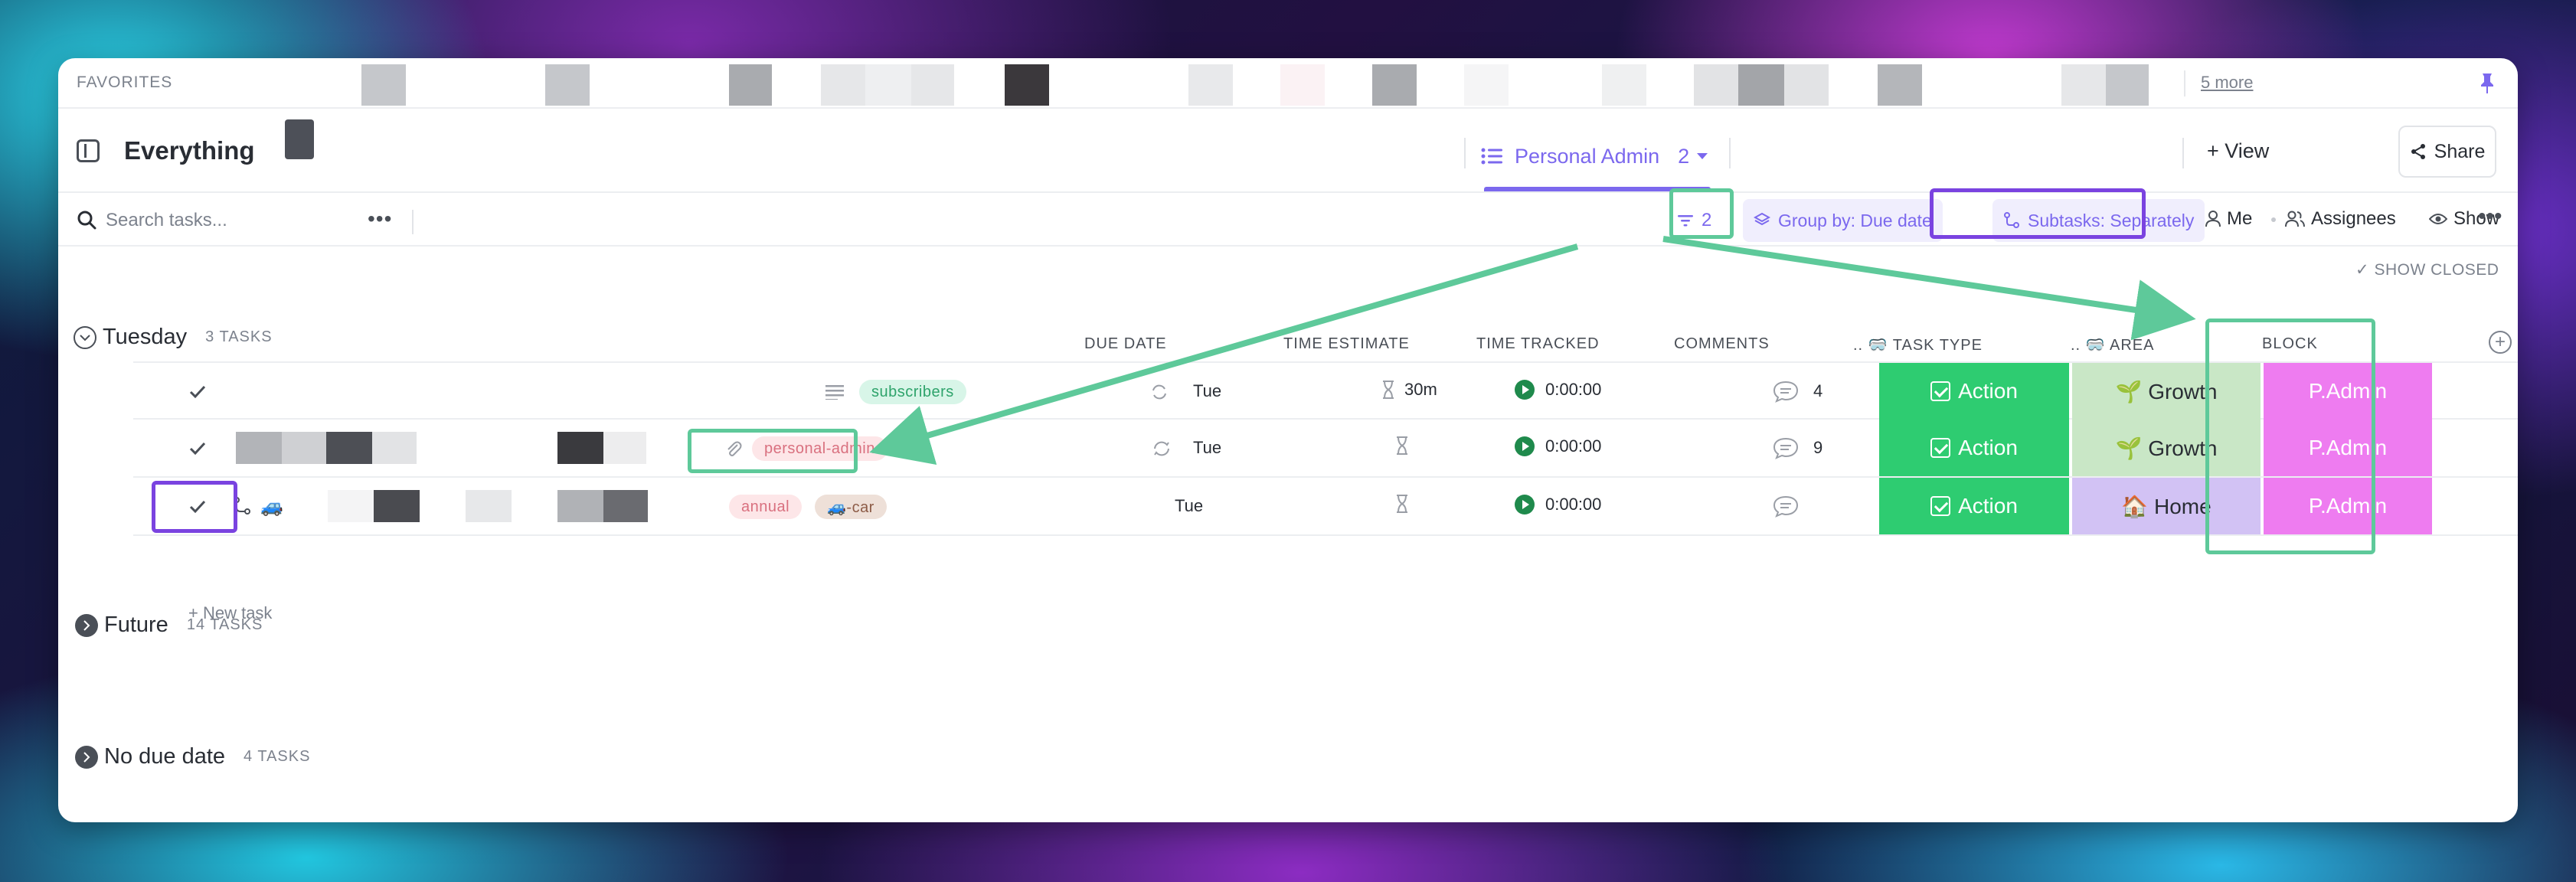 This screenshot has height=882, width=2576. Describe the element at coordinates (2098, 220) in the screenshot. I see `subtasks-button: Subtasks: Separately` at that location.